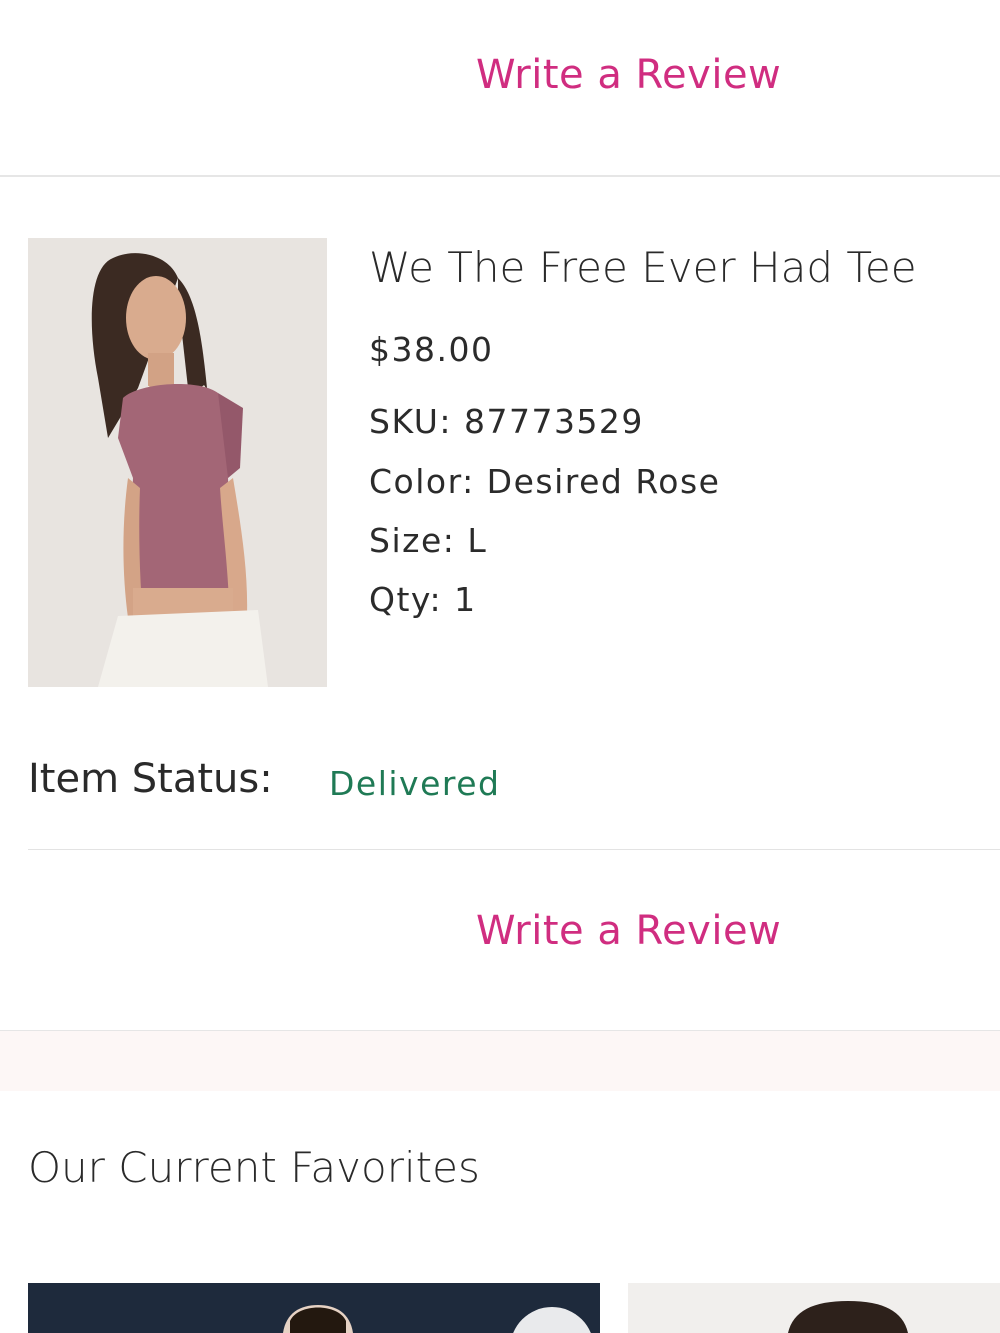 Image resolution: width=1000 pixels, height=1333 pixels. What do you see at coordinates (431, 349) in the screenshot?
I see `product-price: $38.00` at bounding box center [431, 349].